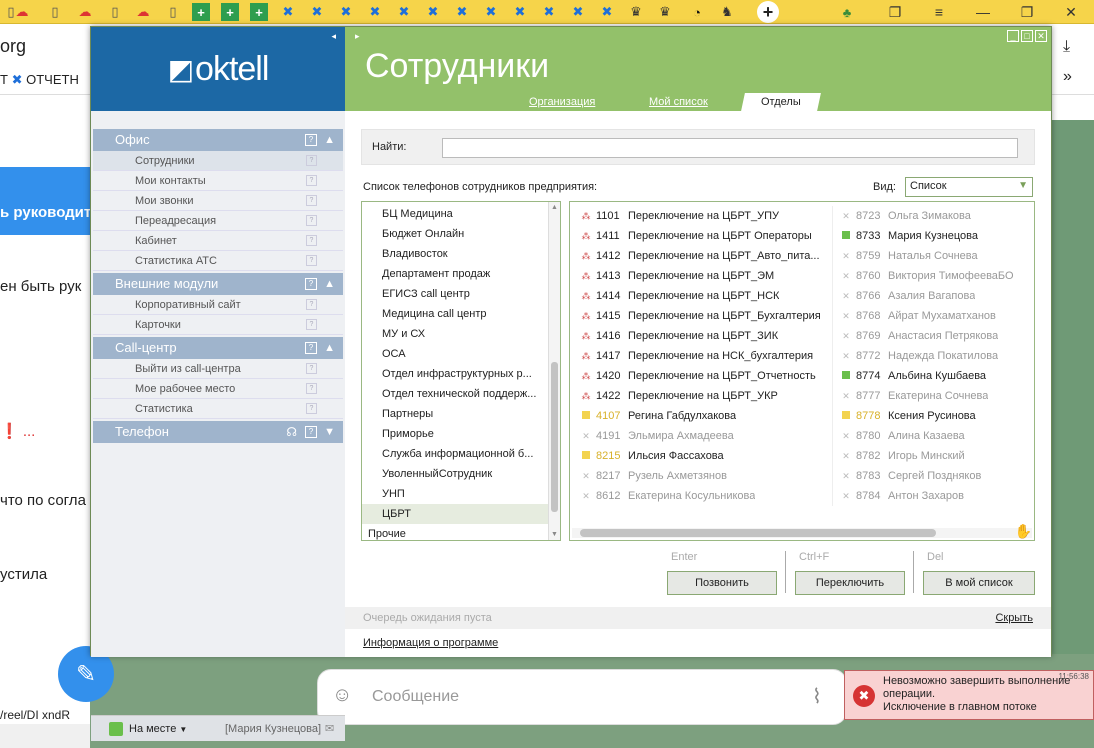  What do you see at coordinates (1067, 77) in the screenshot?
I see `more-bookmarks-icon: »` at bounding box center [1067, 77].